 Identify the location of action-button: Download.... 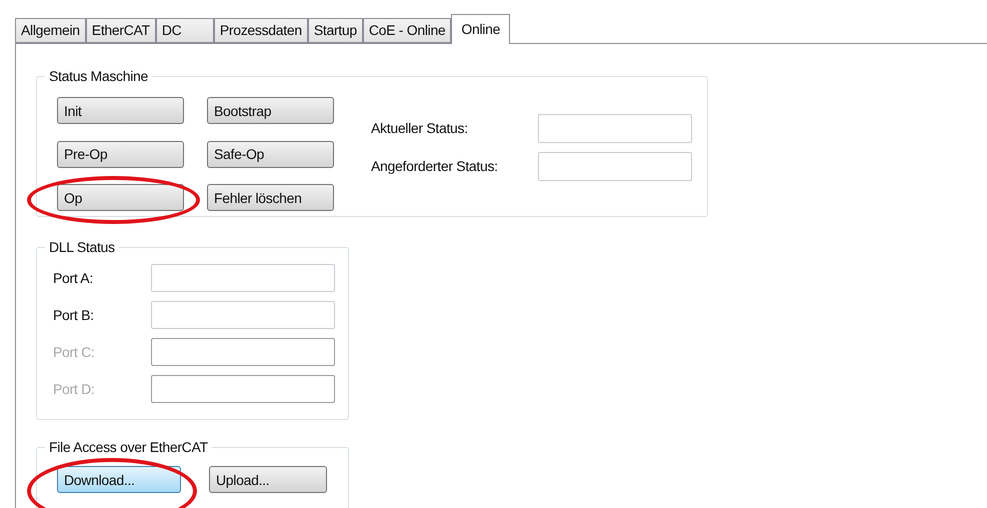
(119, 479).